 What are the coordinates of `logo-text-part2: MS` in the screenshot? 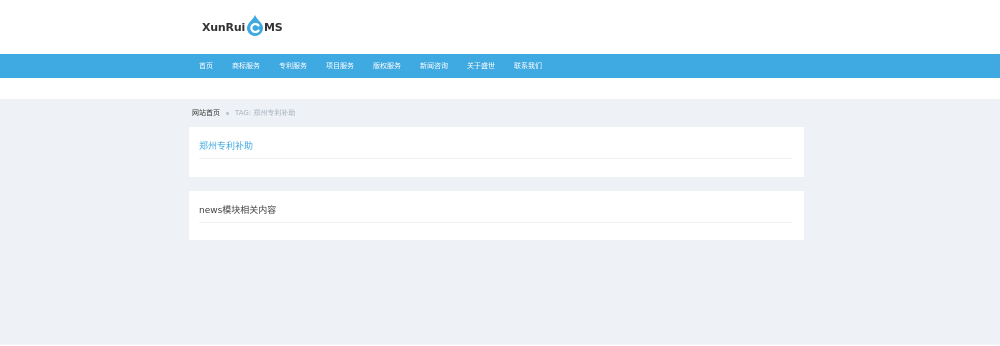 It's located at (273, 27).